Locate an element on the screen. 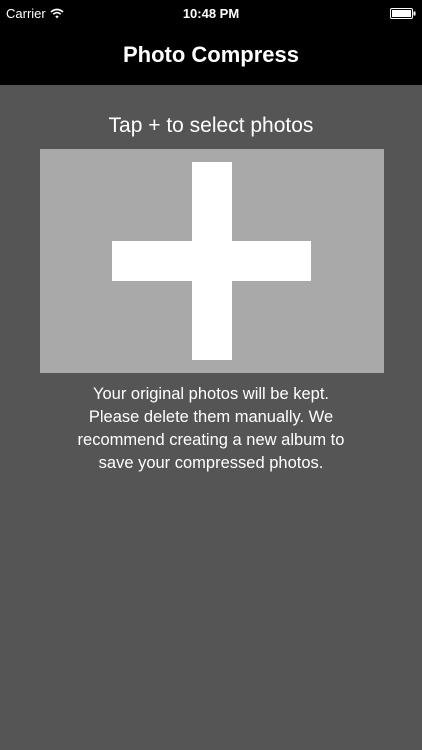  top-bar: Carrier 10:48 PM Photo Compress is located at coordinates (211, 42).